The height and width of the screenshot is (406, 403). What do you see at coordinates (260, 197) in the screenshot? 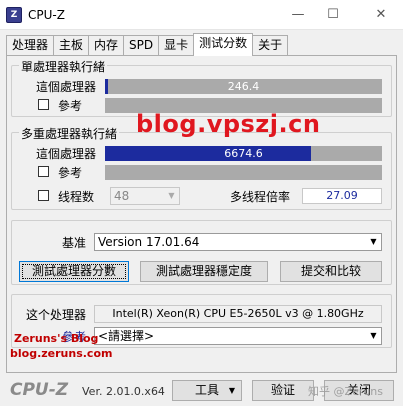
I see `ratio-label: 多线程倍率` at bounding box center [260, 197].